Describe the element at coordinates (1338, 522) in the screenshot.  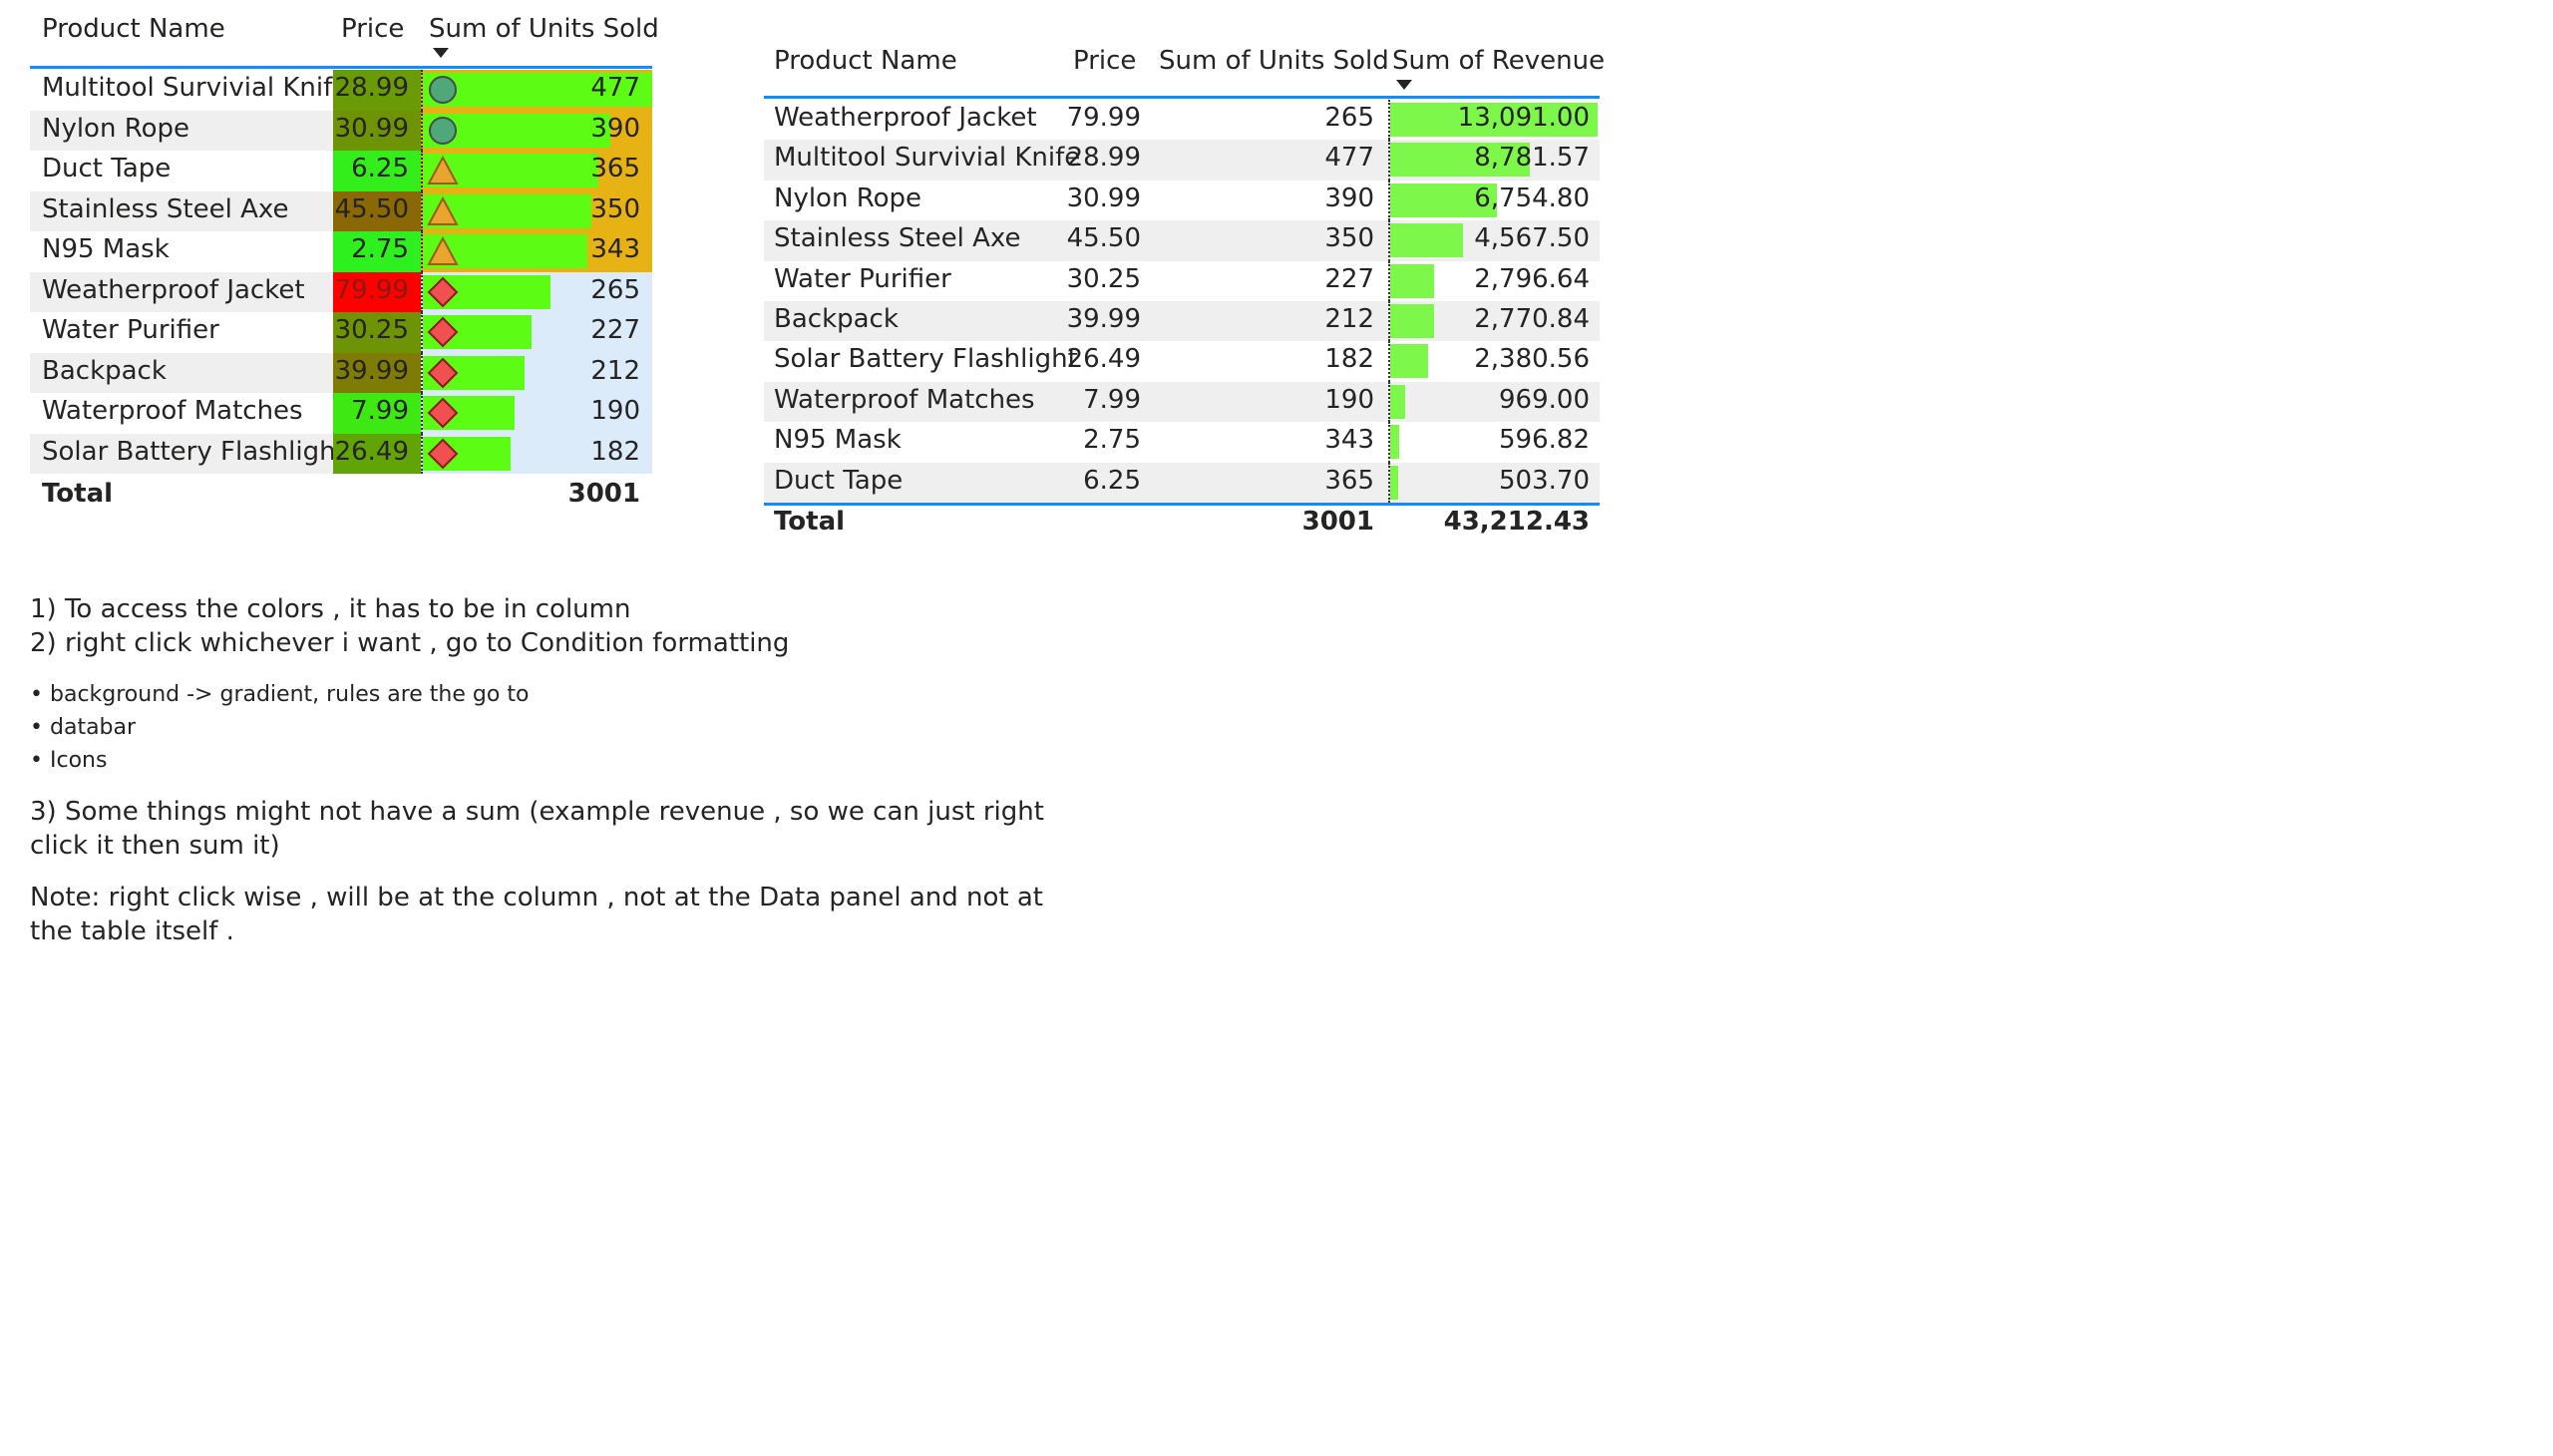
I see `total-units: 3001` at that location.